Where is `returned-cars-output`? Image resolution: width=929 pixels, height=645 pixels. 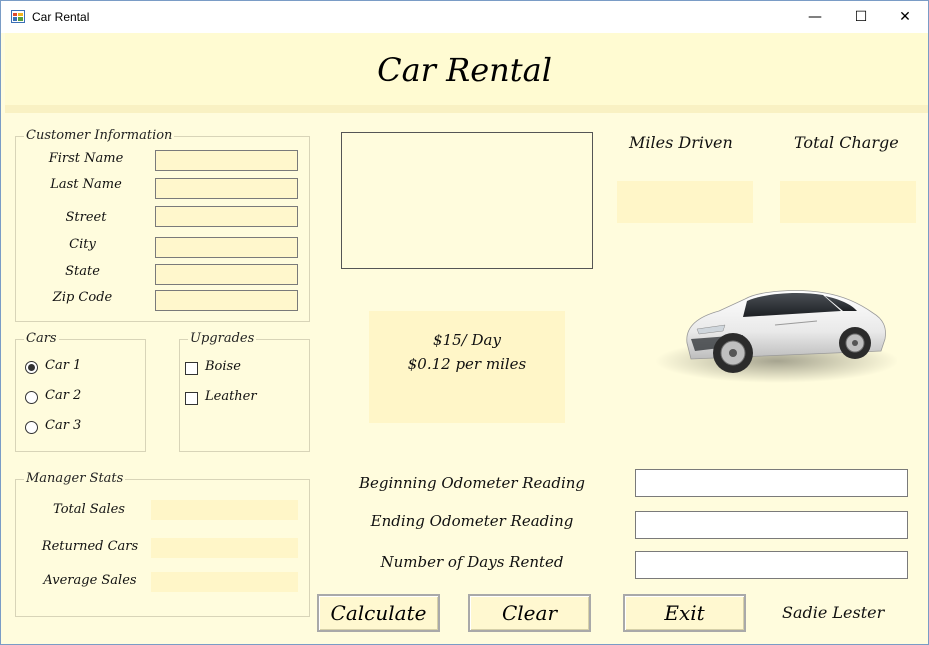
returned-cars-output is located at coordinates (224, 548).